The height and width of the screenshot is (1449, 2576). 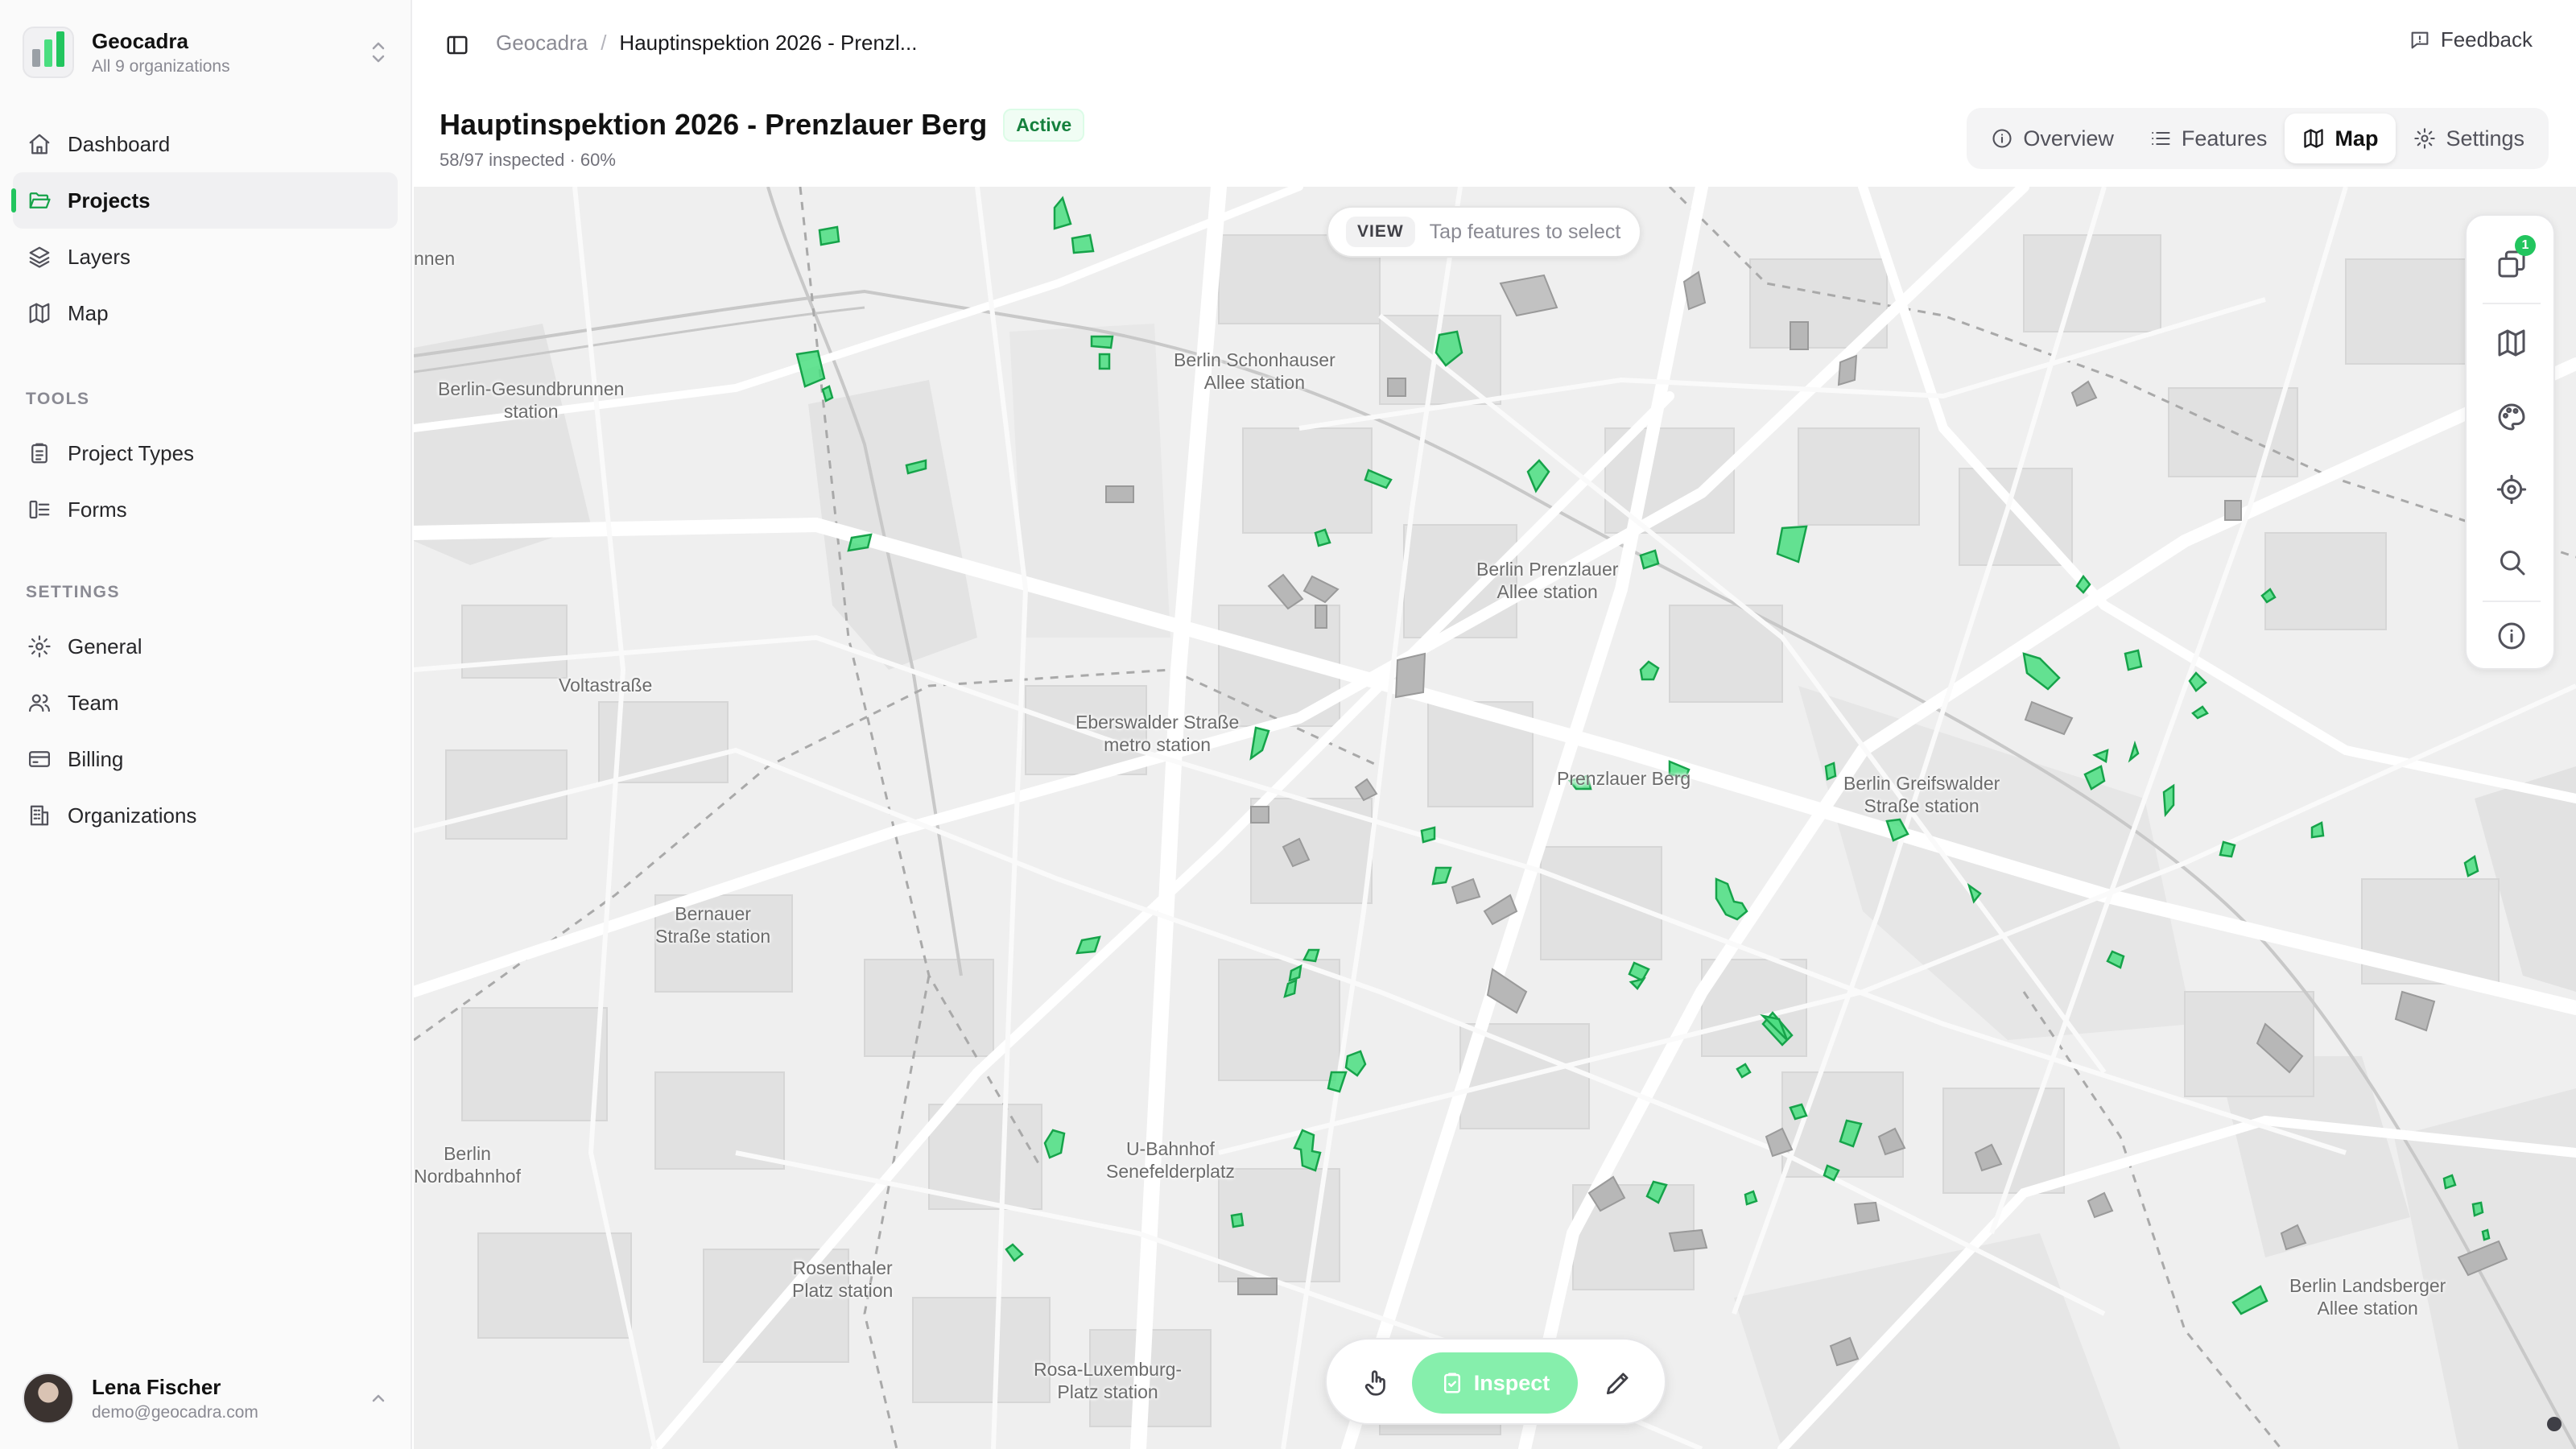 I want to click on map-label: nnen, so click(x=435, y=258).